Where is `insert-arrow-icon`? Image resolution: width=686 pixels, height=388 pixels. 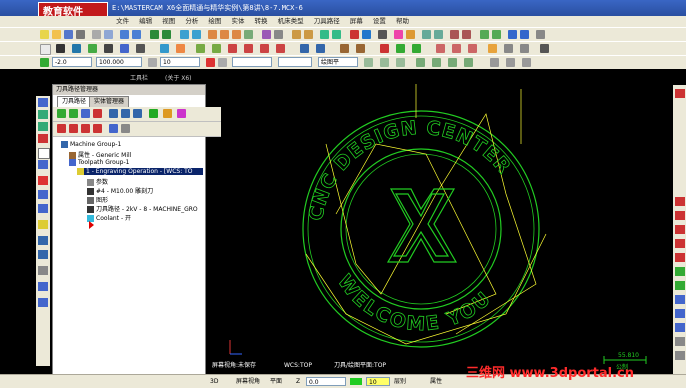 insert-arrow-icon is located at coordinates (85, 128).